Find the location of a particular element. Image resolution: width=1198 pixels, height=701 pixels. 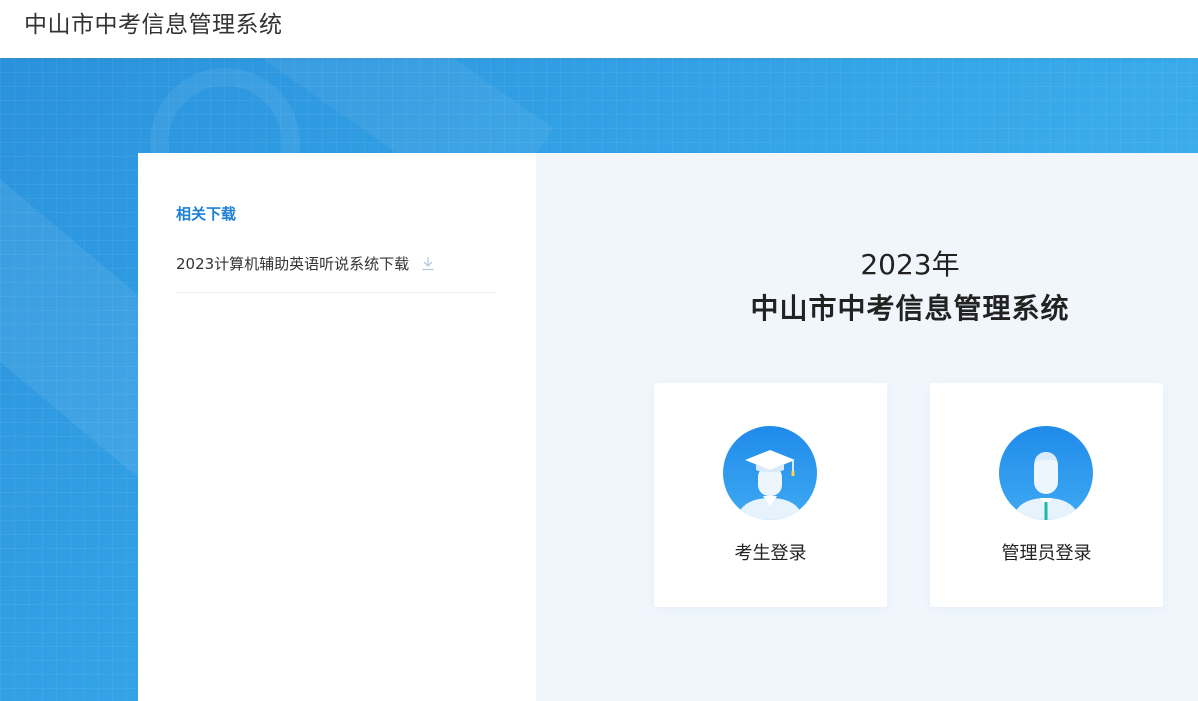

admin-login-label: 管理员登录 is located at coordinates (1046, 553).